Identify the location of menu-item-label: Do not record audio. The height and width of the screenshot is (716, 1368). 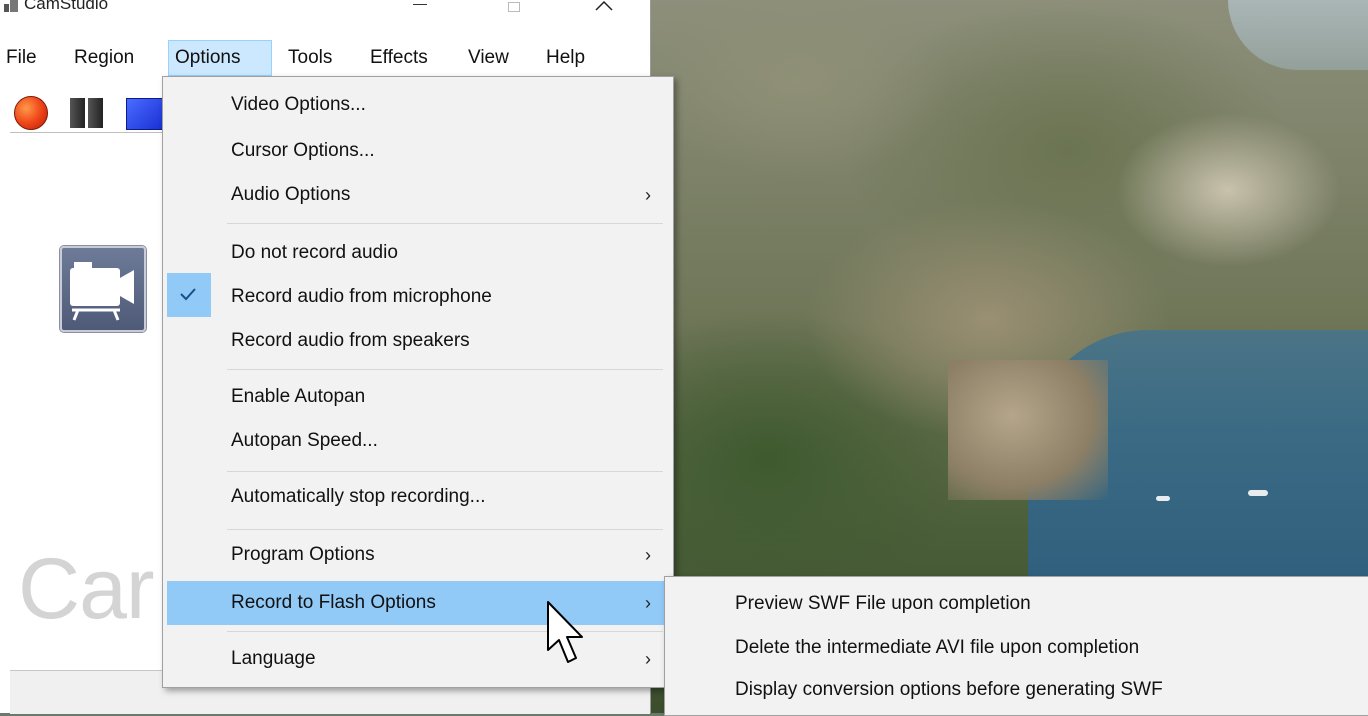
(314, 252).